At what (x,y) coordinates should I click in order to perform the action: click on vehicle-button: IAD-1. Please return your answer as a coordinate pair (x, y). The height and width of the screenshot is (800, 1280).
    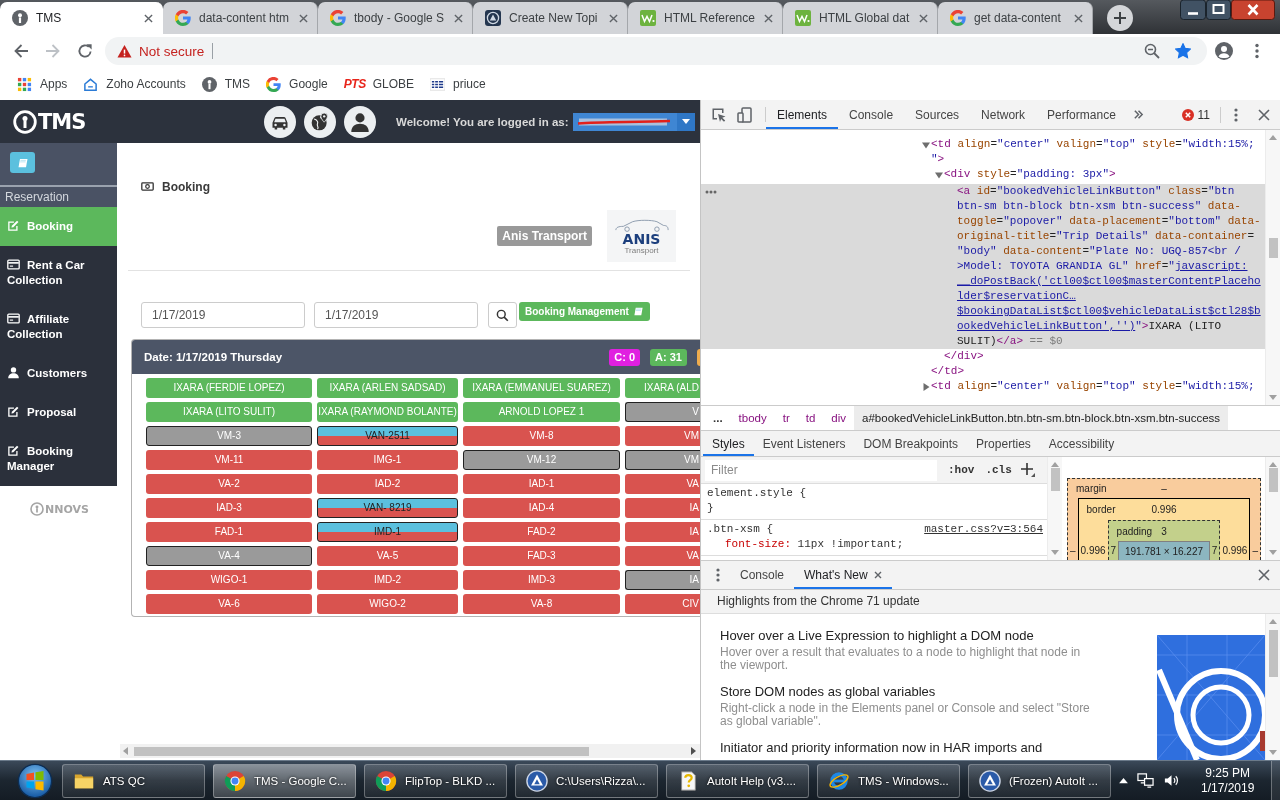
    Looking at the image, I should click on (541, 484).